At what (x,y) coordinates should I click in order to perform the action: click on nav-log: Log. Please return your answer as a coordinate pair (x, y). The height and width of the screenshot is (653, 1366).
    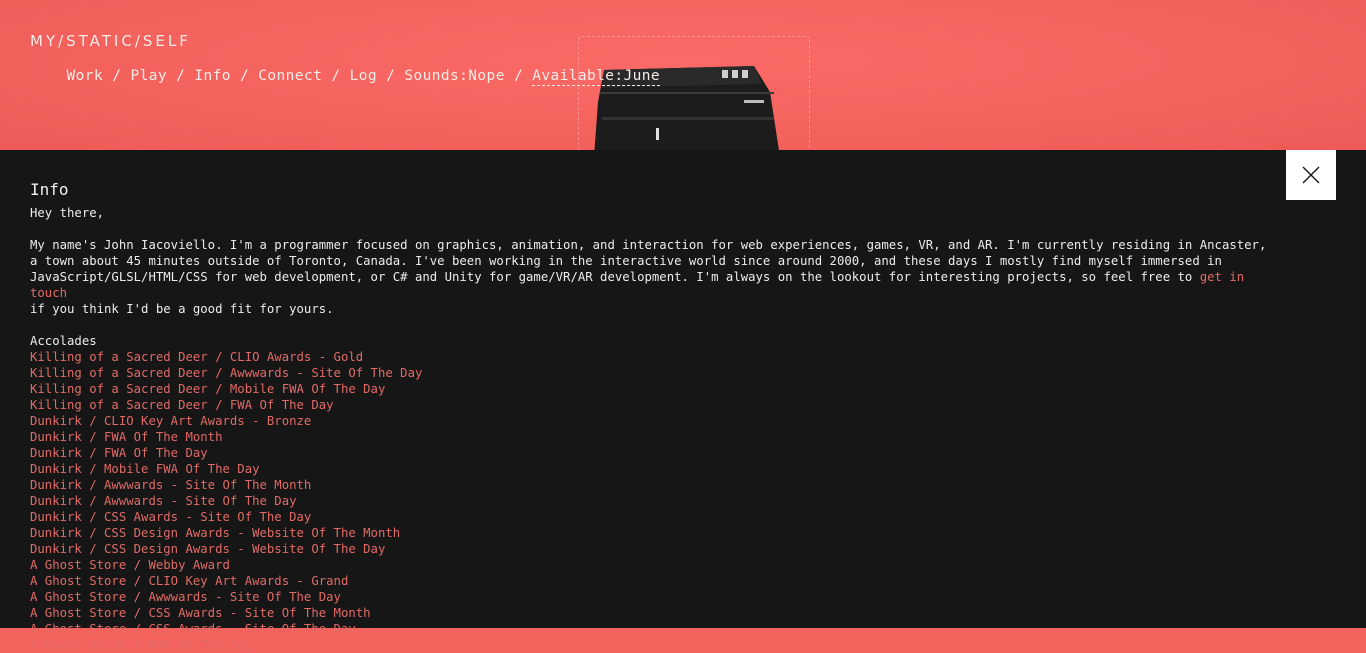
    Looking at the image, I should click on (363, 76).